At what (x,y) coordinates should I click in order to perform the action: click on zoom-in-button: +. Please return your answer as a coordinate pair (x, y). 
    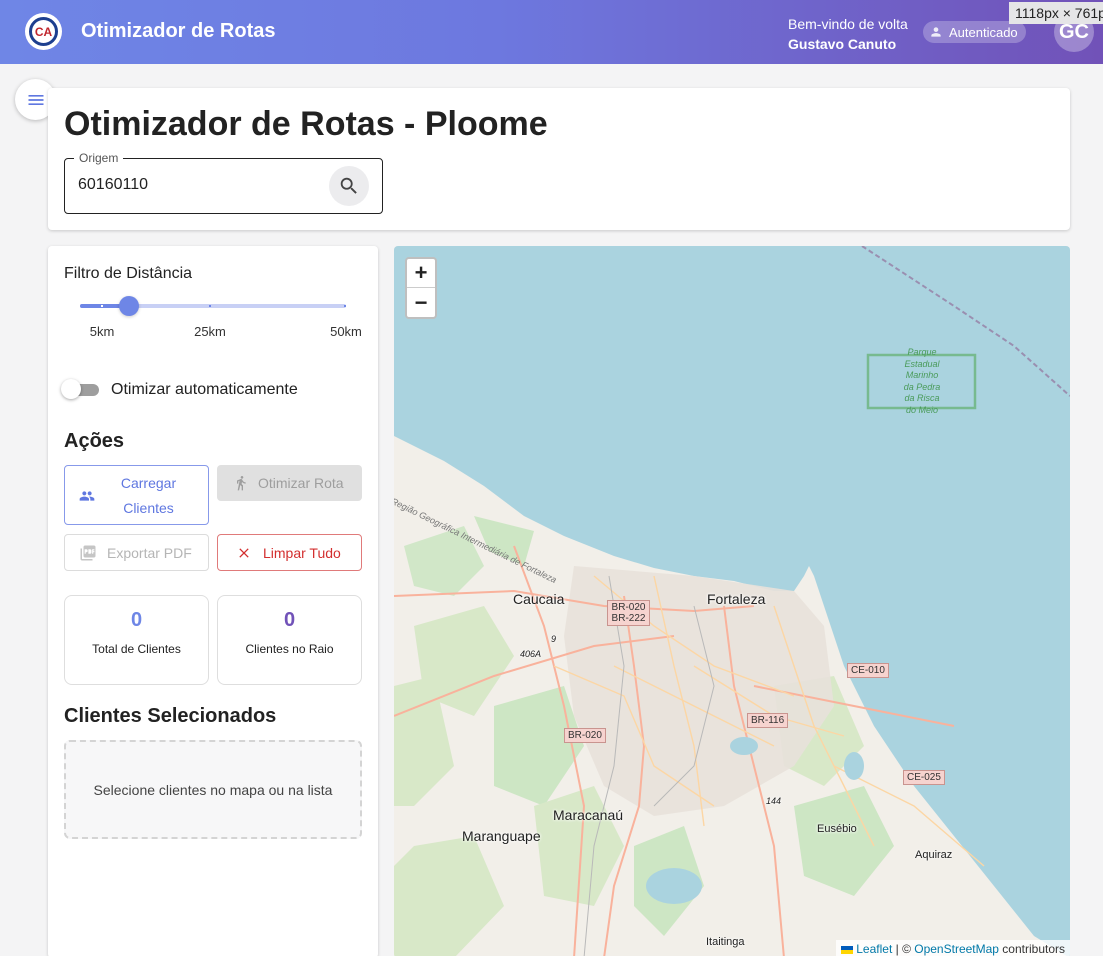
    Looking at the image, I should click on (421, 273).